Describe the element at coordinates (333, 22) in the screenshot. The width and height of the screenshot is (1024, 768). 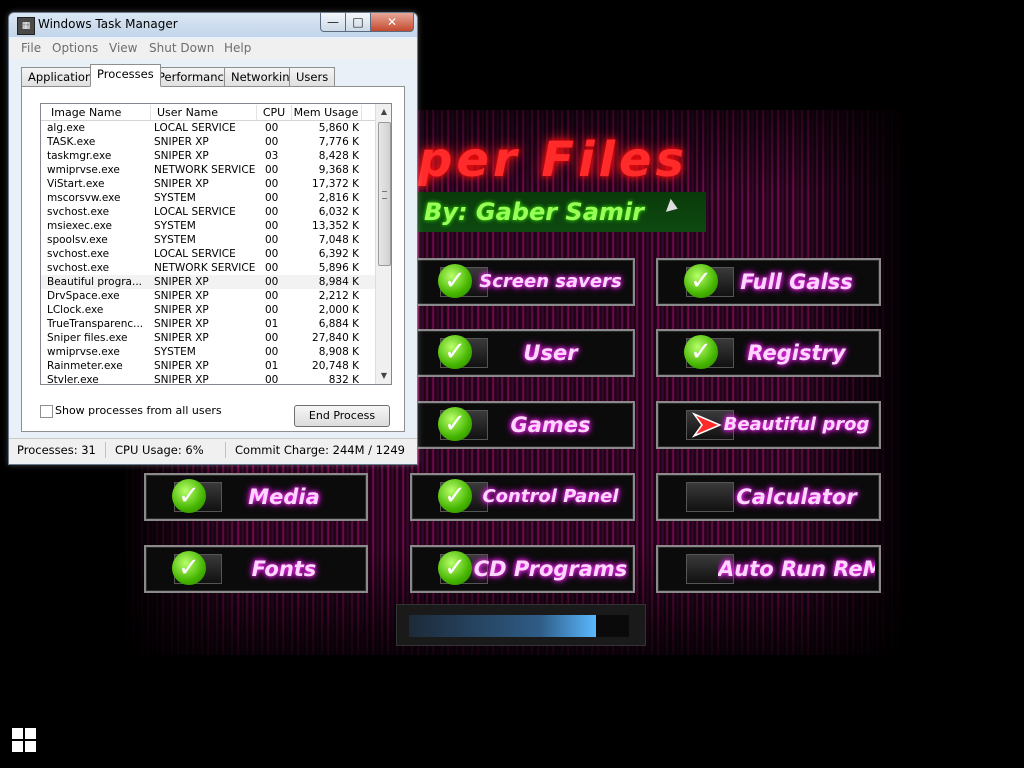
I see `minimize-button: —` at that location.